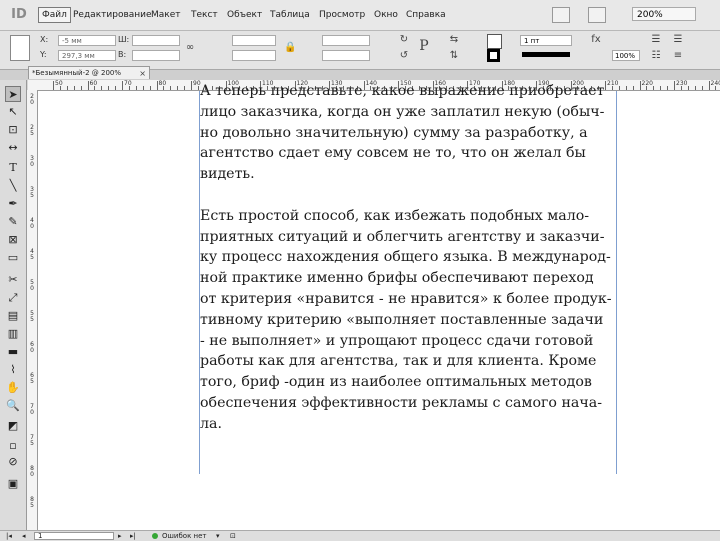 The height and width of the screenshot is (541, 720). I want to click on vertical-ruler-label: 7 0, so click(32, 410).